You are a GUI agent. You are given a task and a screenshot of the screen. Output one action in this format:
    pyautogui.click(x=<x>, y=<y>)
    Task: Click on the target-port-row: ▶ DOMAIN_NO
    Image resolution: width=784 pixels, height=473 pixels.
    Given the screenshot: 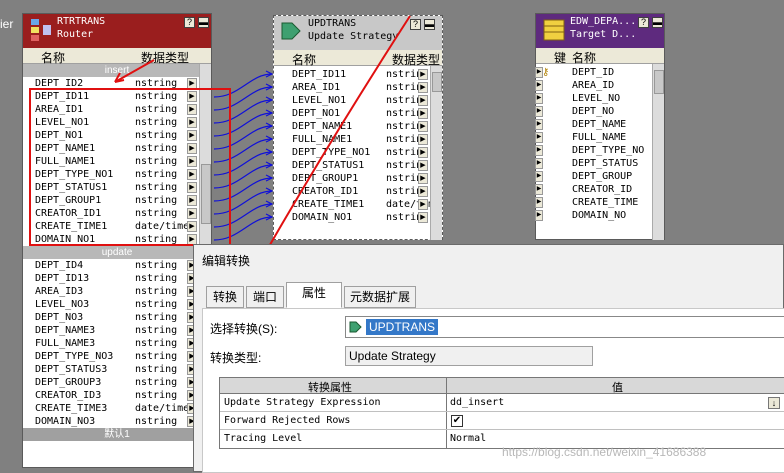 What is the action you would take?
    pyautogui.click(x=599, y=215)
    